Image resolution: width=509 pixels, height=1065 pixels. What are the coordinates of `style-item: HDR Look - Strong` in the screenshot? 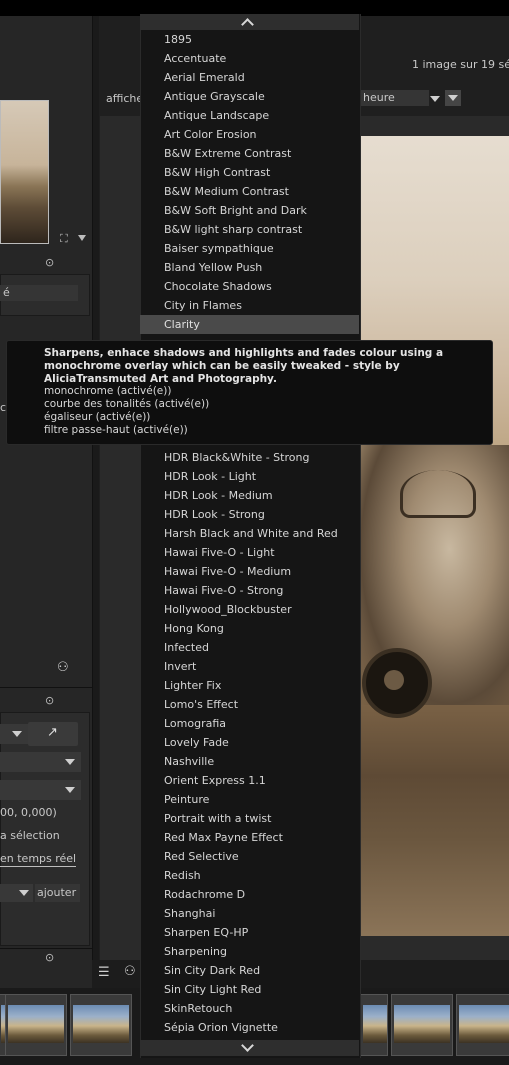 It's located at (249, 514).